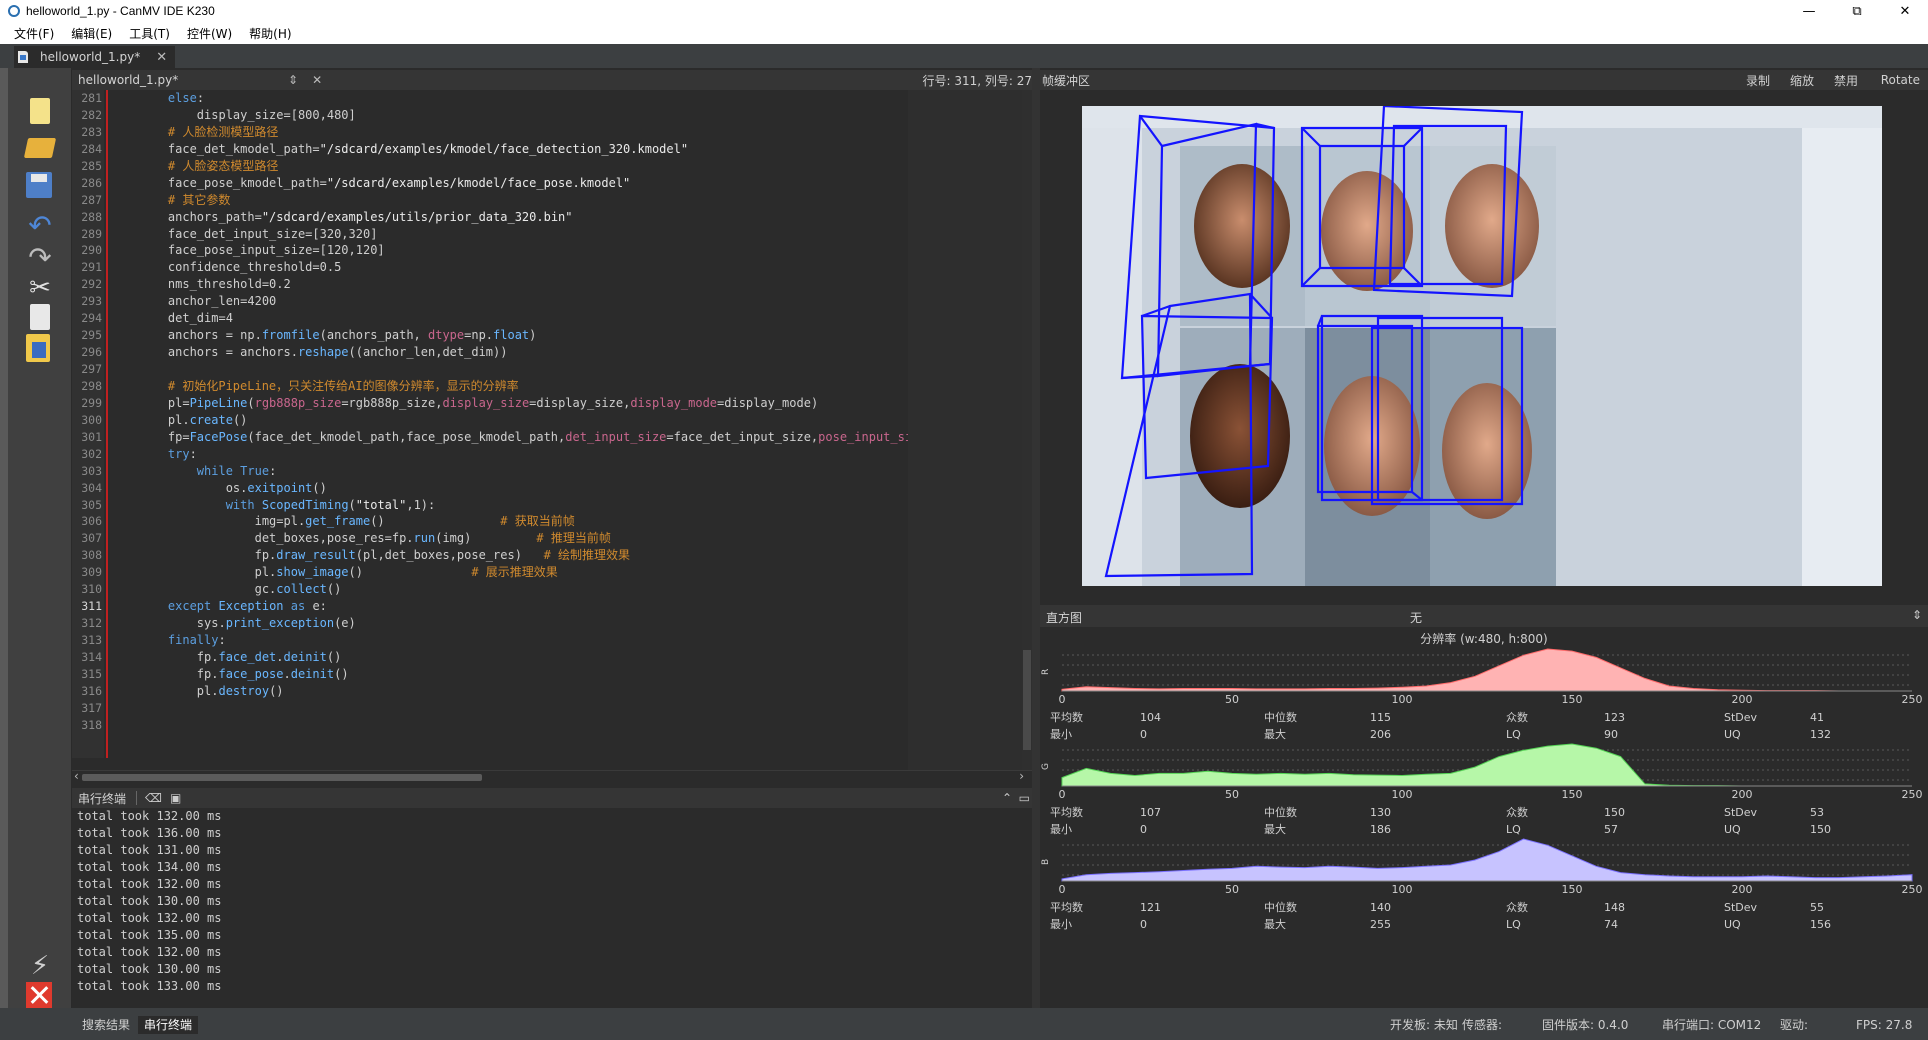  I want to click on stat-cell: 186, so click(1380, 829).